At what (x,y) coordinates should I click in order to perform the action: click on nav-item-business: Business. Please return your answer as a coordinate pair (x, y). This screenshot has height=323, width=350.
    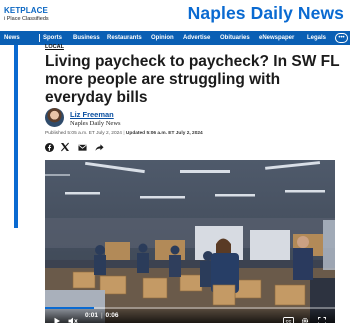
    Looking at the image, I should click on (86, 38).